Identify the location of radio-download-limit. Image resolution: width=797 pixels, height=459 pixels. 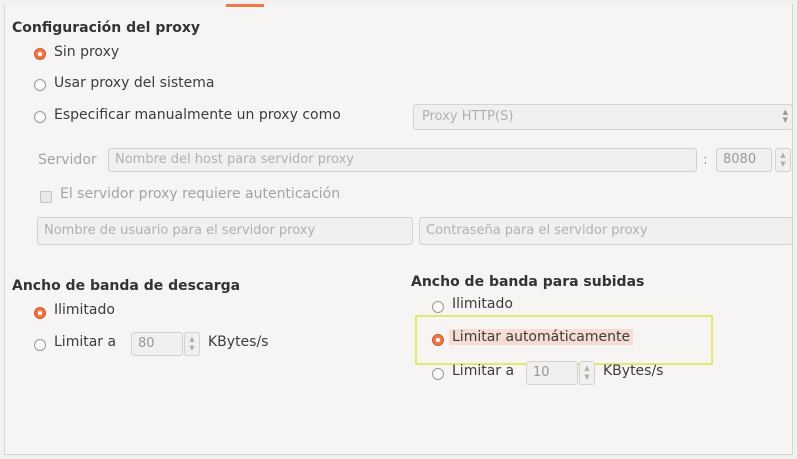
(40, 345).